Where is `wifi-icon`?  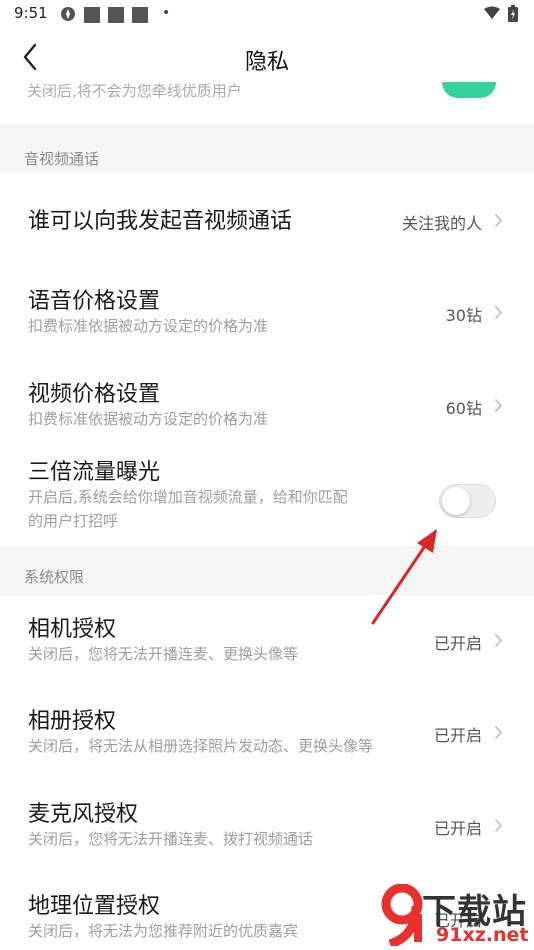 wifi-icon is located at coordinates (492, 12).